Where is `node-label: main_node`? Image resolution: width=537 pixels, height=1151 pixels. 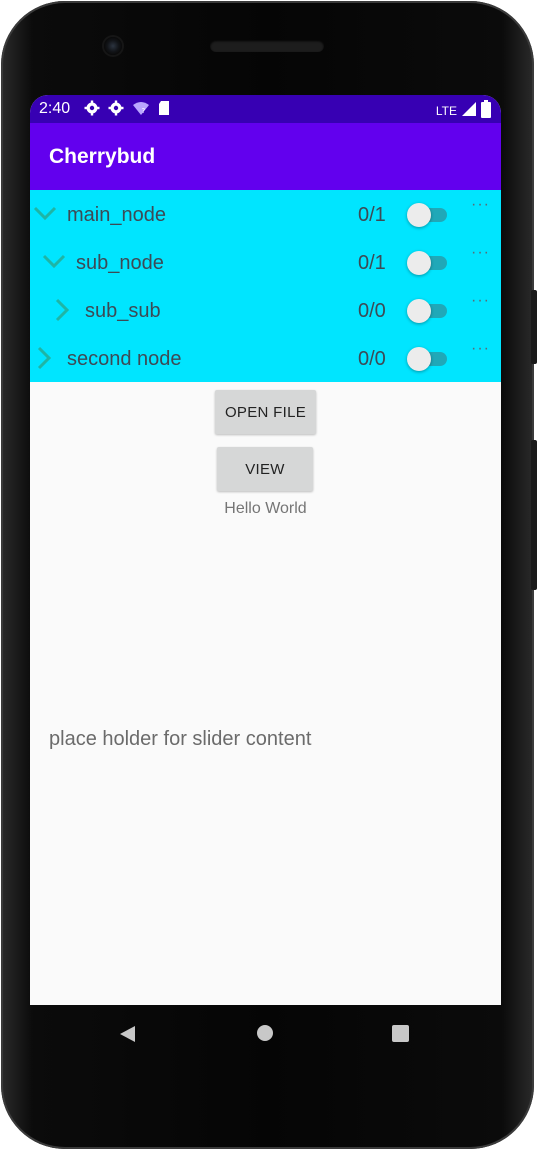
node-label: main_node is located at coordinates (116, 215).